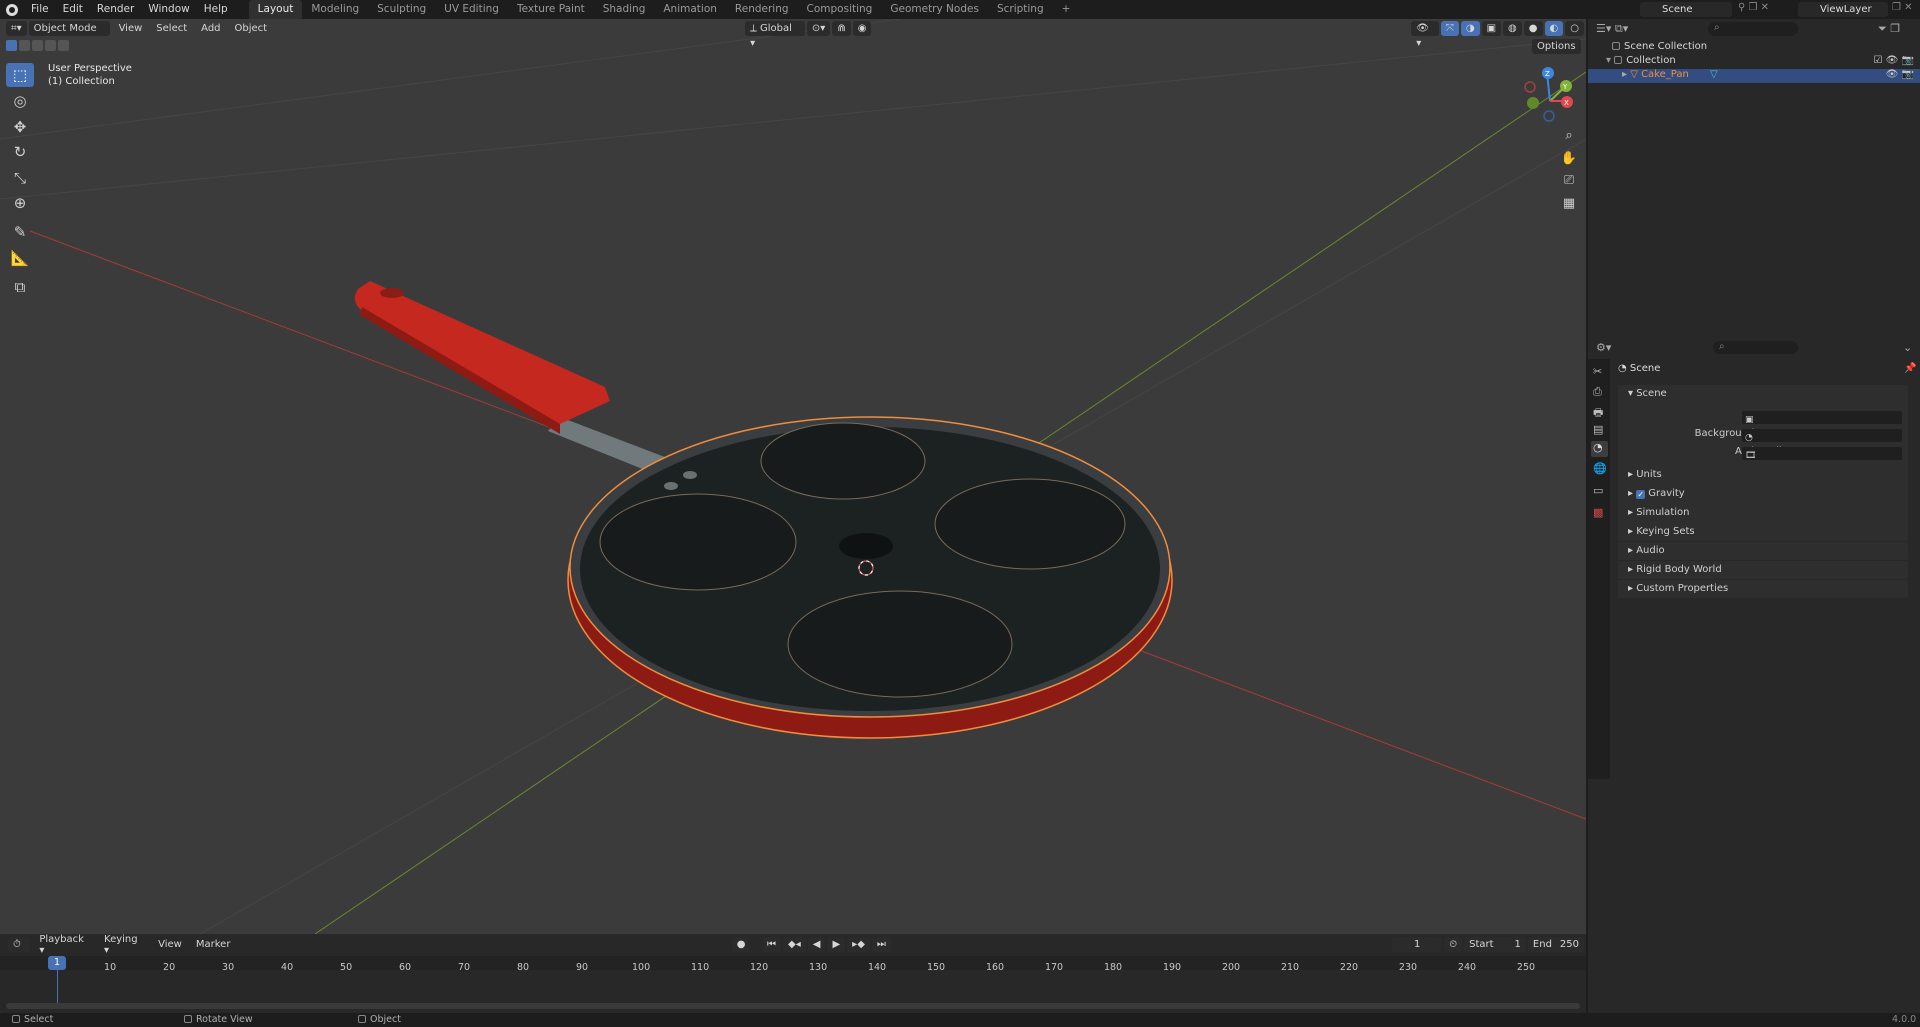 The height and width of the screenshot is (1027, 1920). Describe the element at coordinates (1889, 29) in the screenshot. I see `filter-icon: ⏷ ❐` at that location.